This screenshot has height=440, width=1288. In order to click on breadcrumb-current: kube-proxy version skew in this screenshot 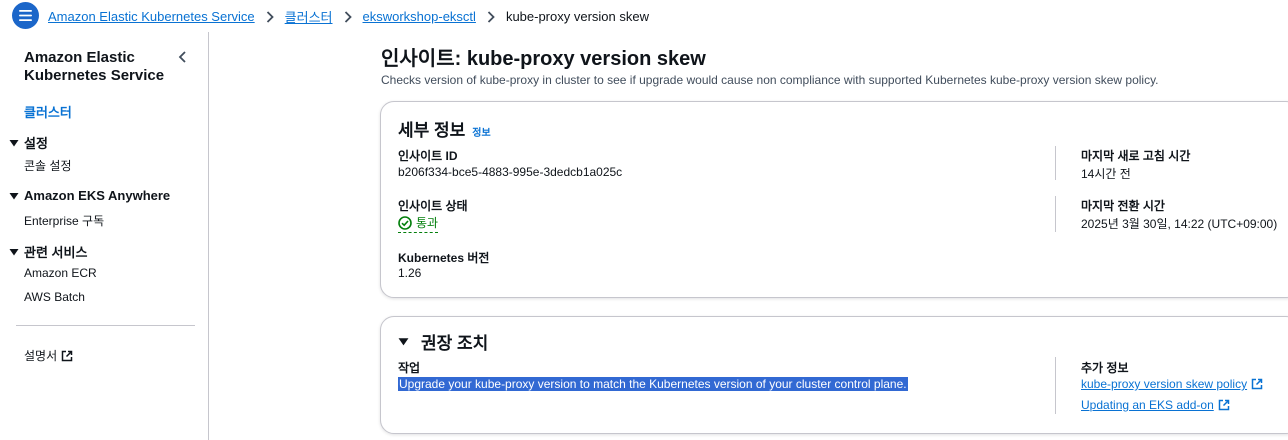, I will do `click(577, 16)`.